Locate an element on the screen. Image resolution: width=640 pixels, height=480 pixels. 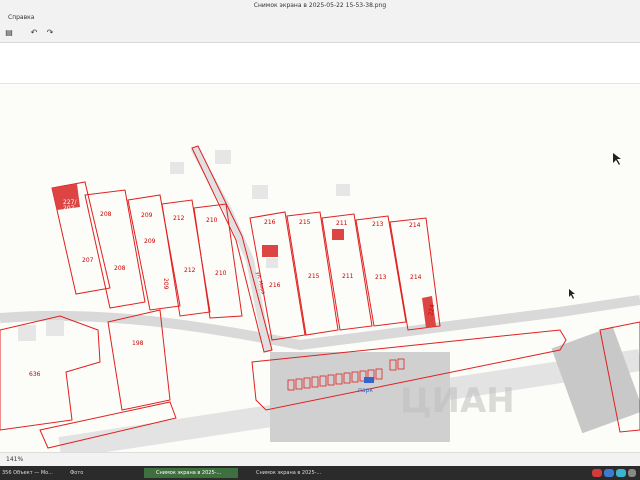
label-227: 227/207 is located at coordinates (70, 205).